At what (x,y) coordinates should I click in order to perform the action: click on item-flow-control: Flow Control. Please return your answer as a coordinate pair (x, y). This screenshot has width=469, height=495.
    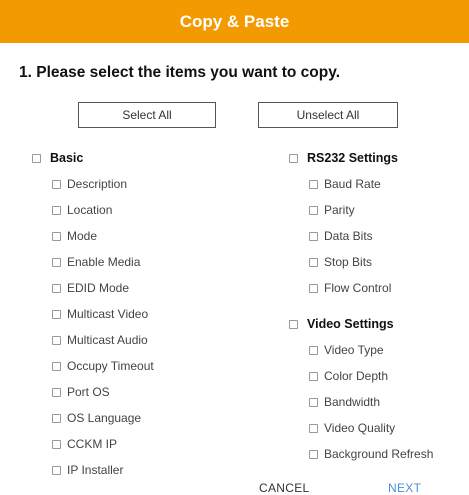
    Looking at the image, I should click on (350, 288).